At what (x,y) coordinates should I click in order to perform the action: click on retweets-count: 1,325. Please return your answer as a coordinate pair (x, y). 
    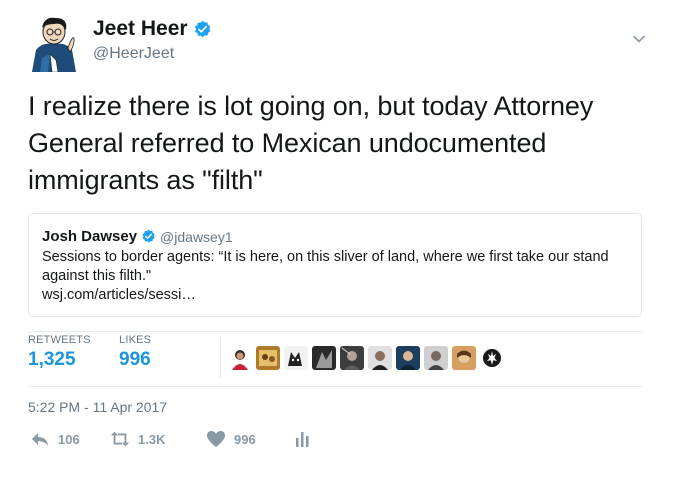
    Looking at the image, I should click on (52, 359).